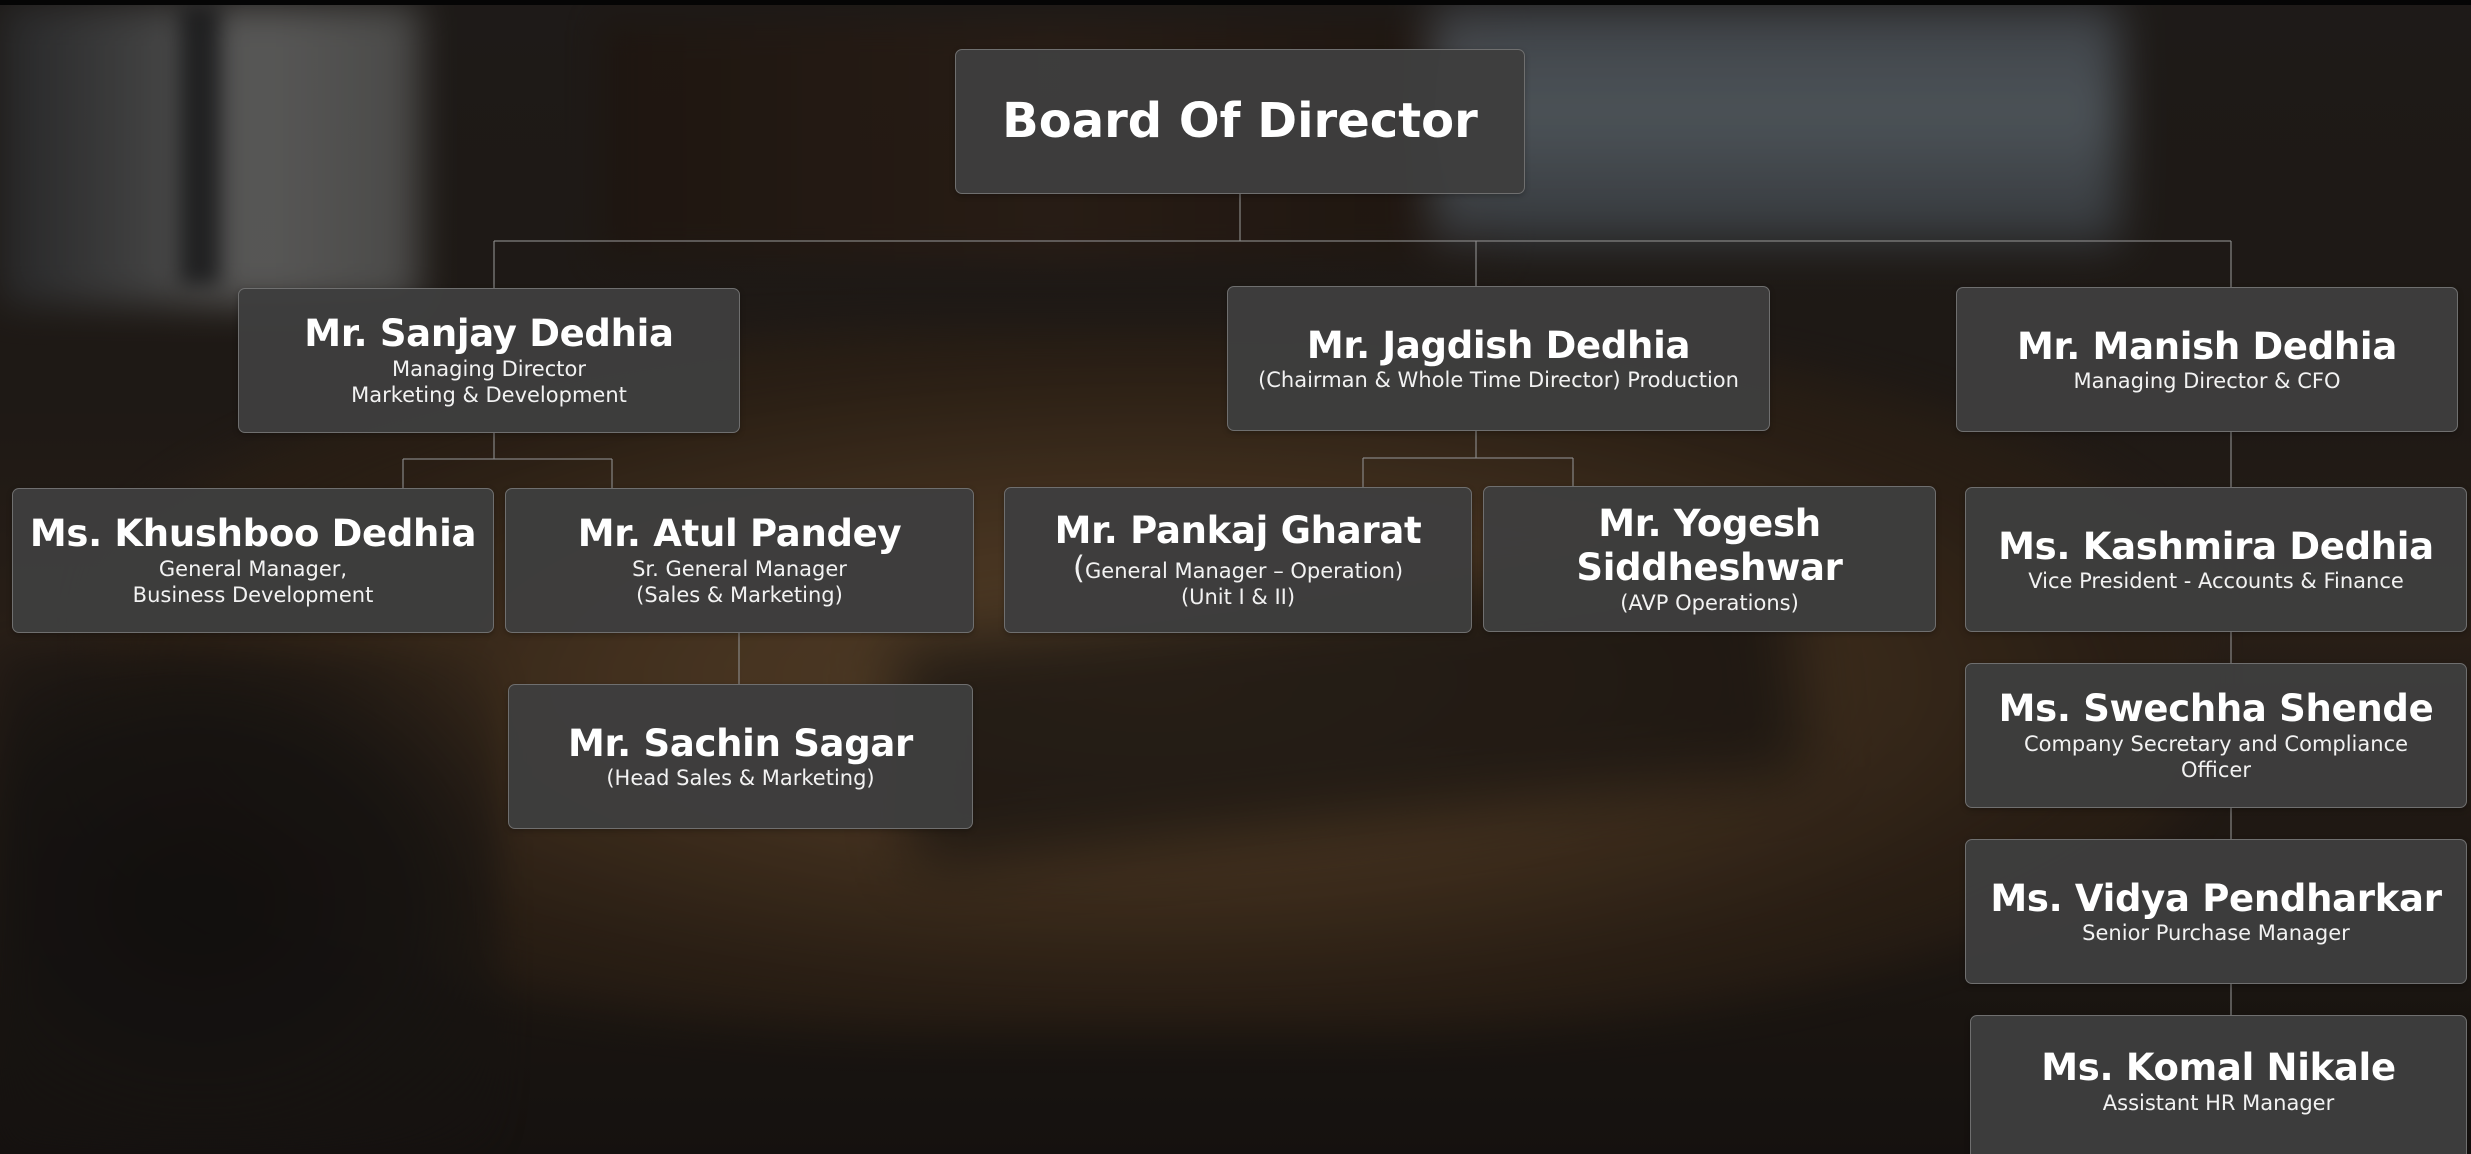 The width and height of the screenshot is (2471, 1154). What do you see at coordinates (2216, 933) in the screenshot?
I see `node-role: Senior Purchase Manager` at bounding box center [2216, 933].